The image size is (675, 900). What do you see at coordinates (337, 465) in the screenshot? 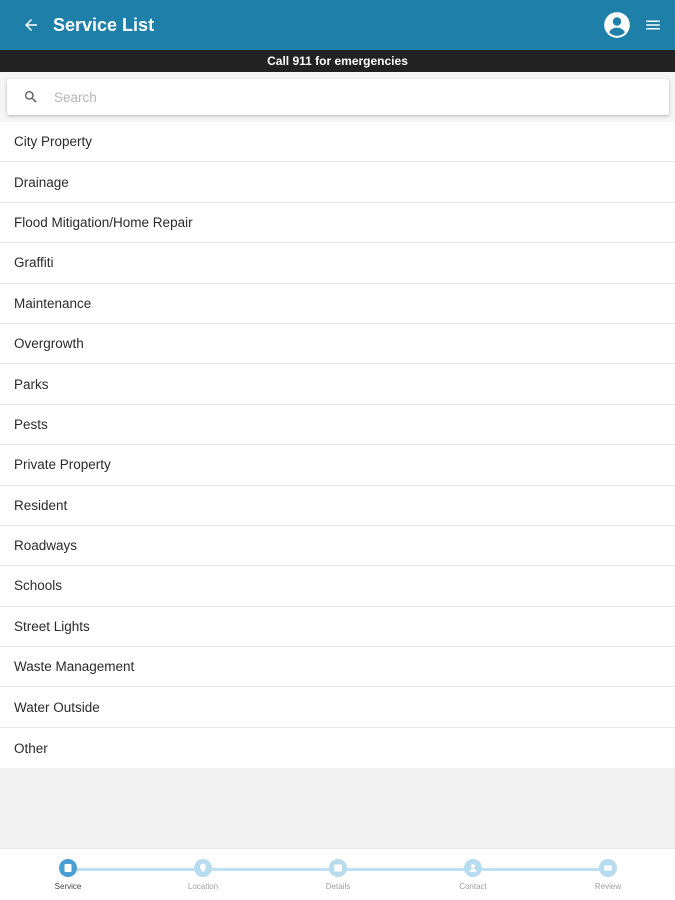
I see `service-item-private-property: Private Property` at bounding box center [337, 465].